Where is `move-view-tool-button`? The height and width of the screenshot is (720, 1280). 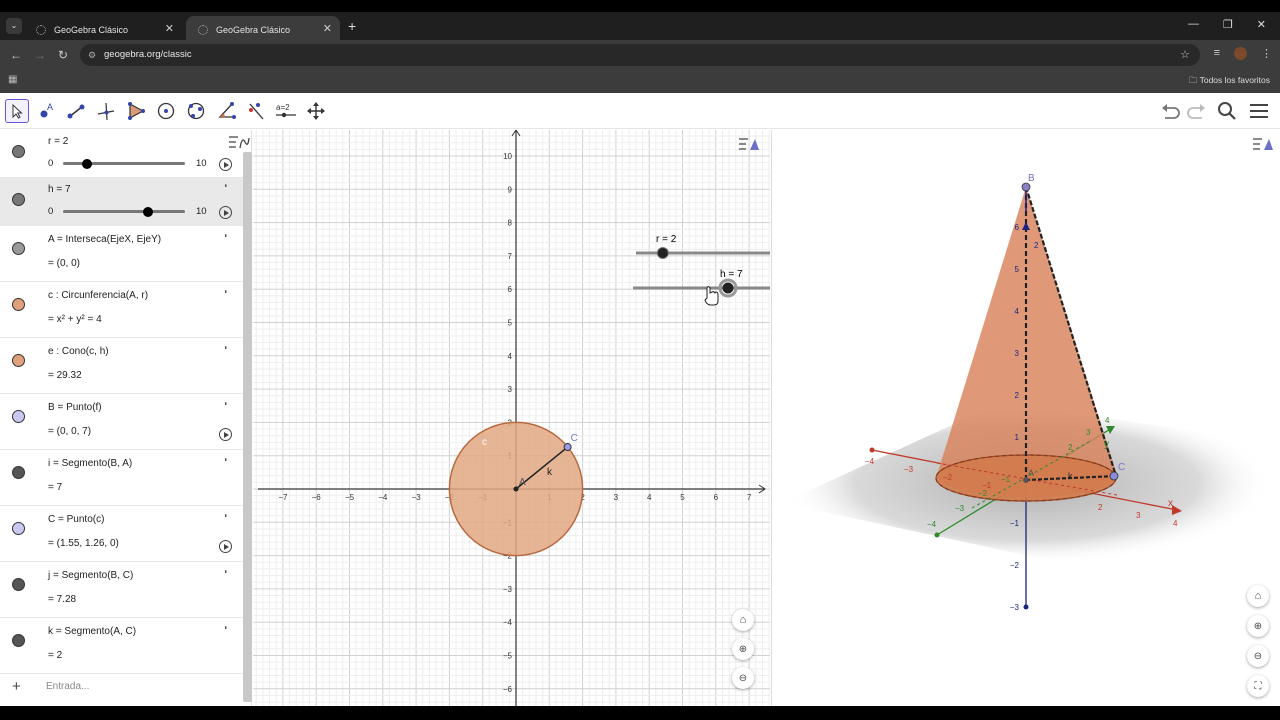
move-view-tool-button is located at coordinates (316, 111).